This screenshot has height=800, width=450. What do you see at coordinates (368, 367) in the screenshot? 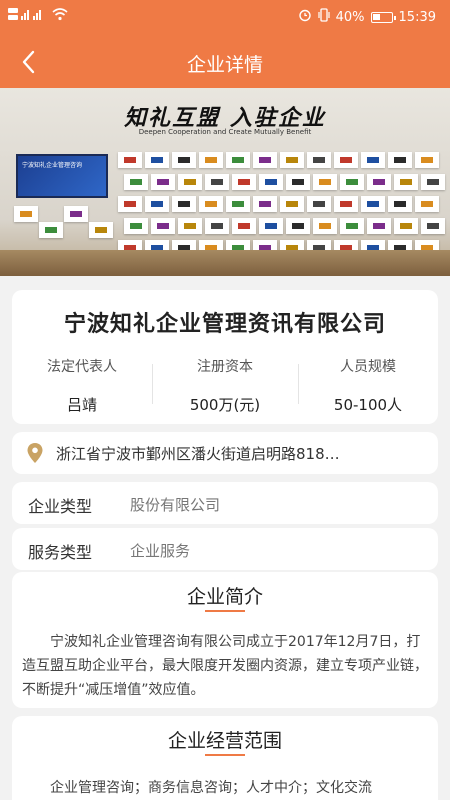
I see `stat-label: 人员规模` at bounding box center [368, 367].